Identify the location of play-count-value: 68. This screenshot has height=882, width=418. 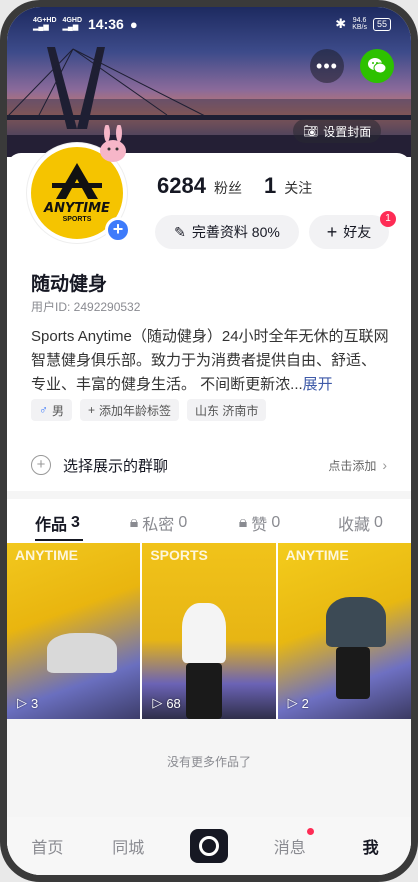
(173, 703).